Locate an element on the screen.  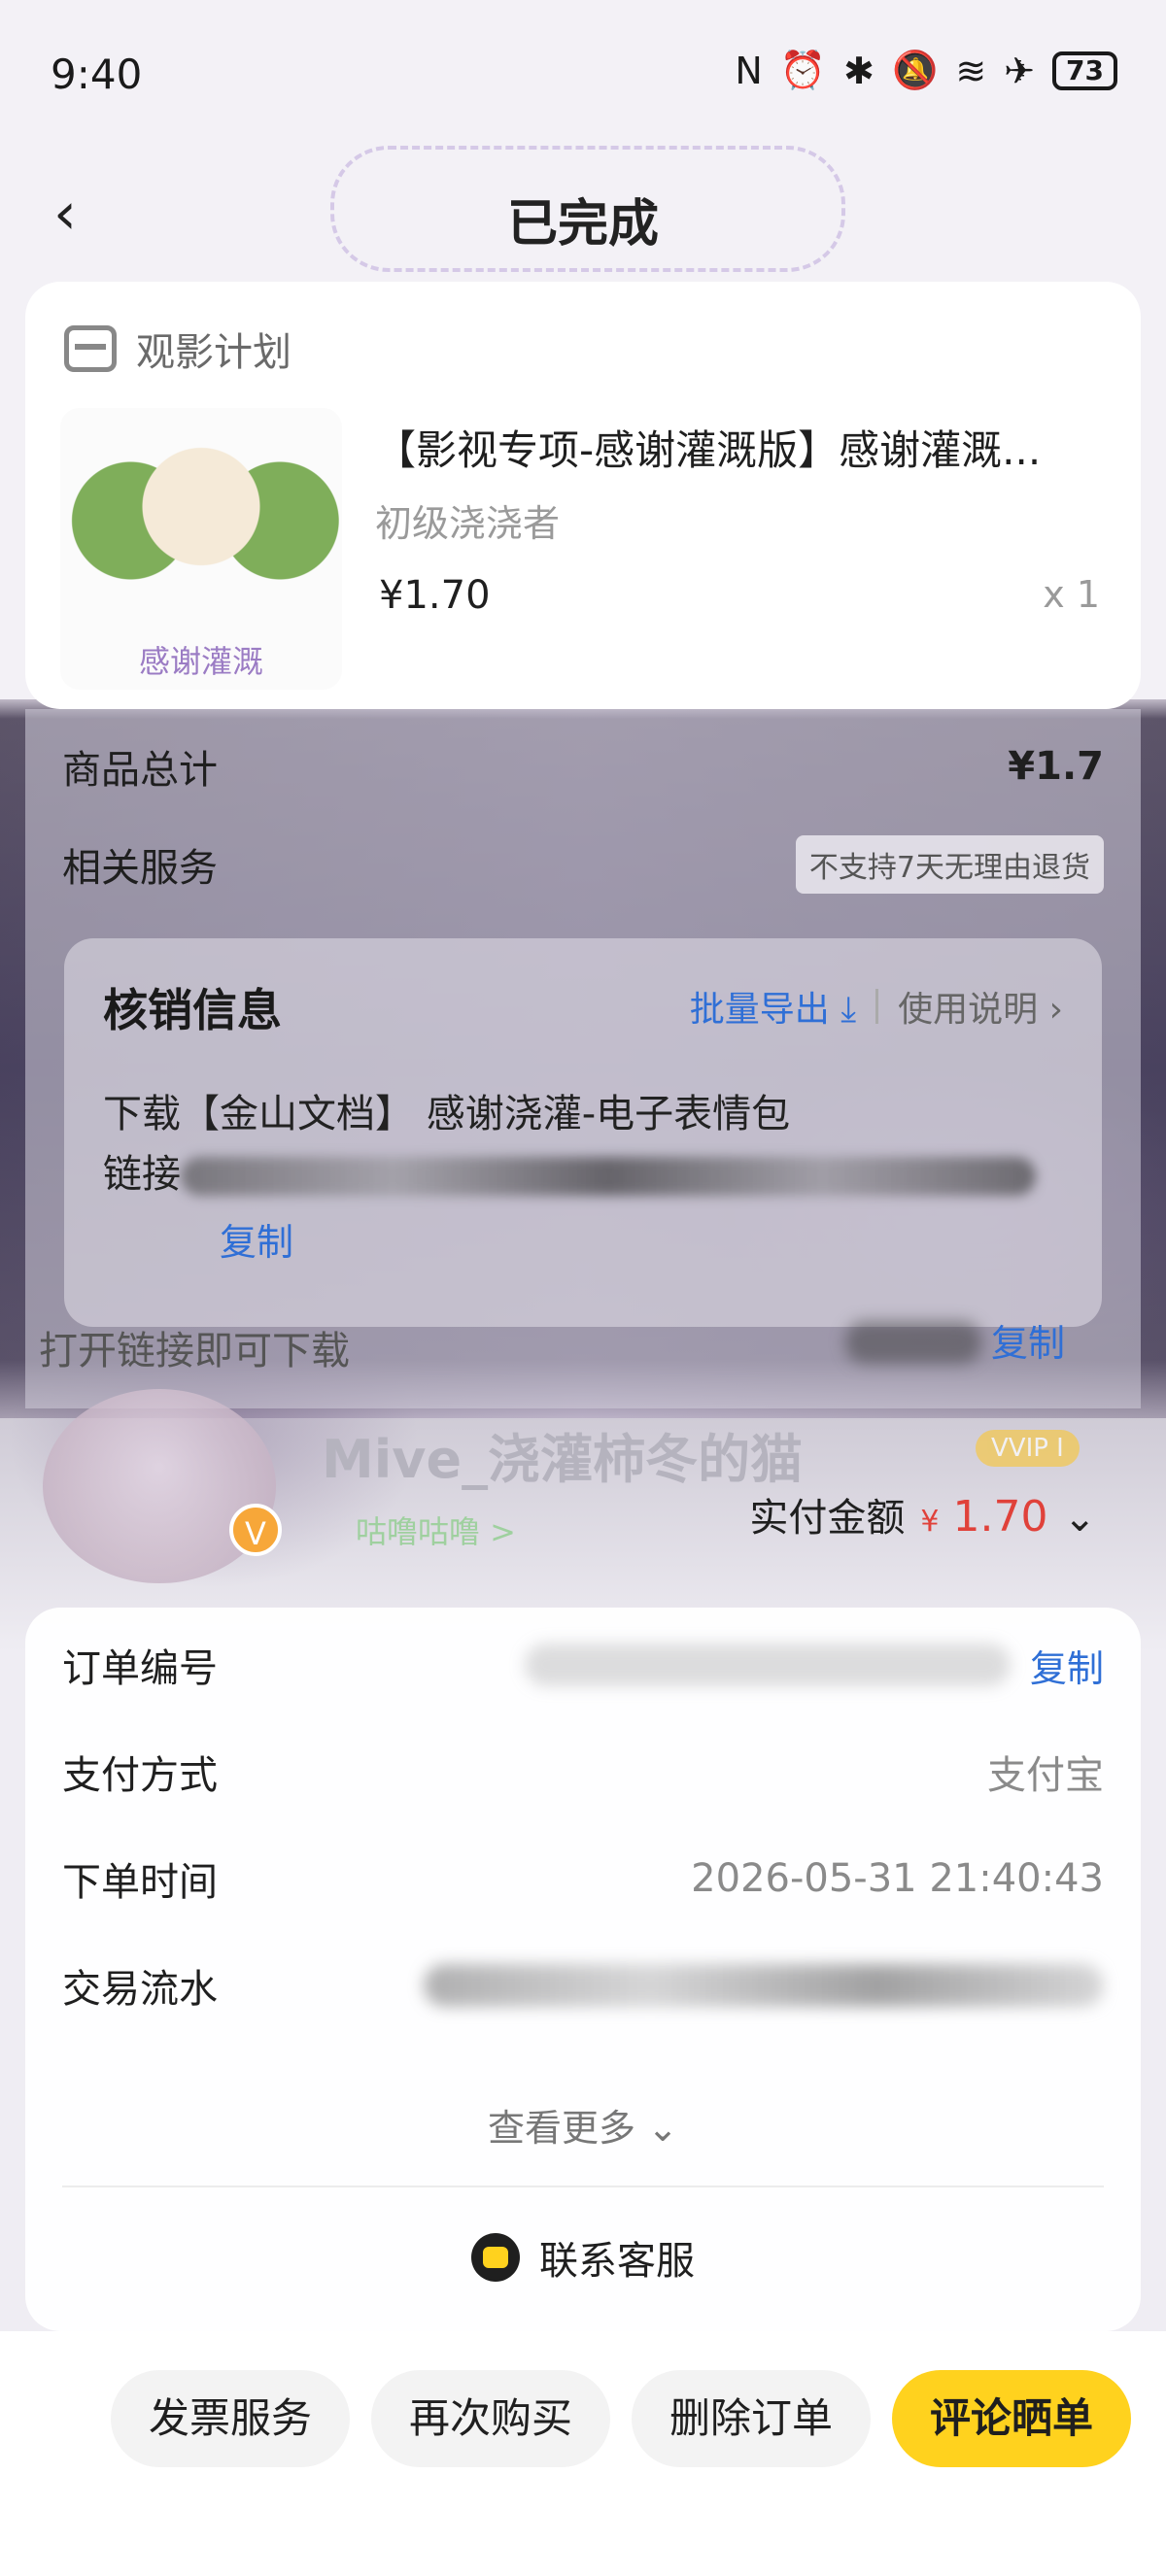
chevron-down-small-icon: ⌄ is located at coordinates (662, 2128).